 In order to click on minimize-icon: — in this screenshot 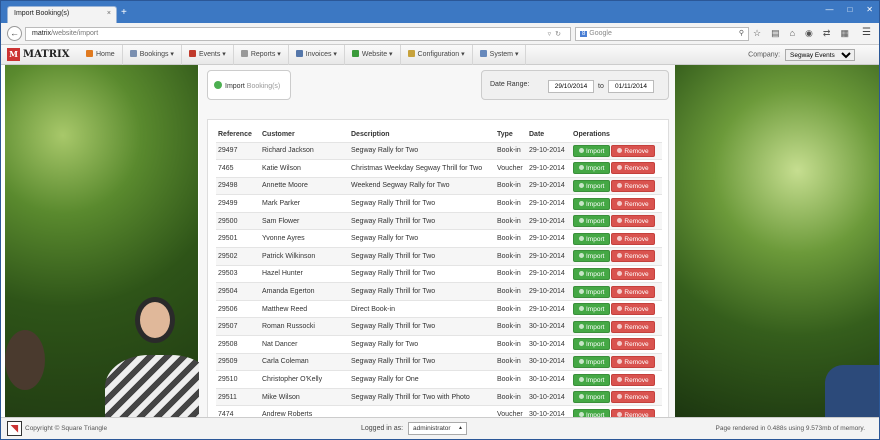, I will do `click(829, 9)`.